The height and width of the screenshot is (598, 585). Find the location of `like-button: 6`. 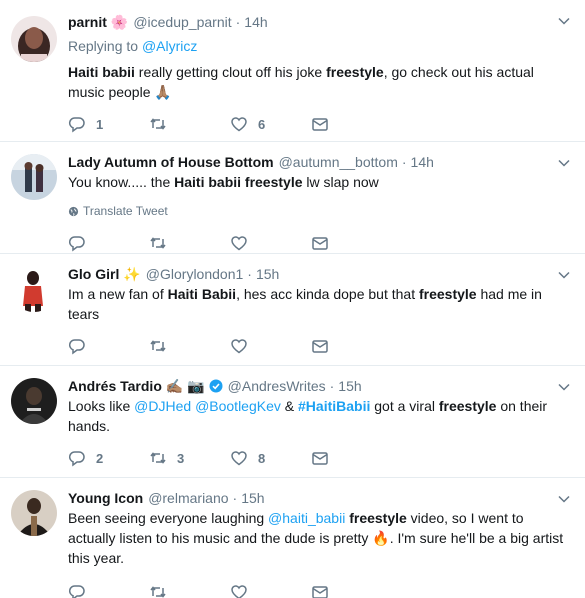

like-button: 6 is located at coordinates (270, 124).